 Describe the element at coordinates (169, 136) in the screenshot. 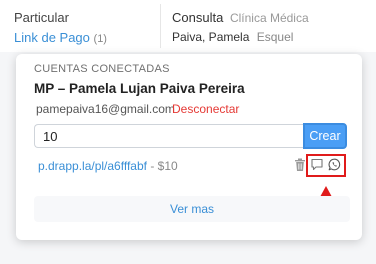

I see `amount-input` at that location.